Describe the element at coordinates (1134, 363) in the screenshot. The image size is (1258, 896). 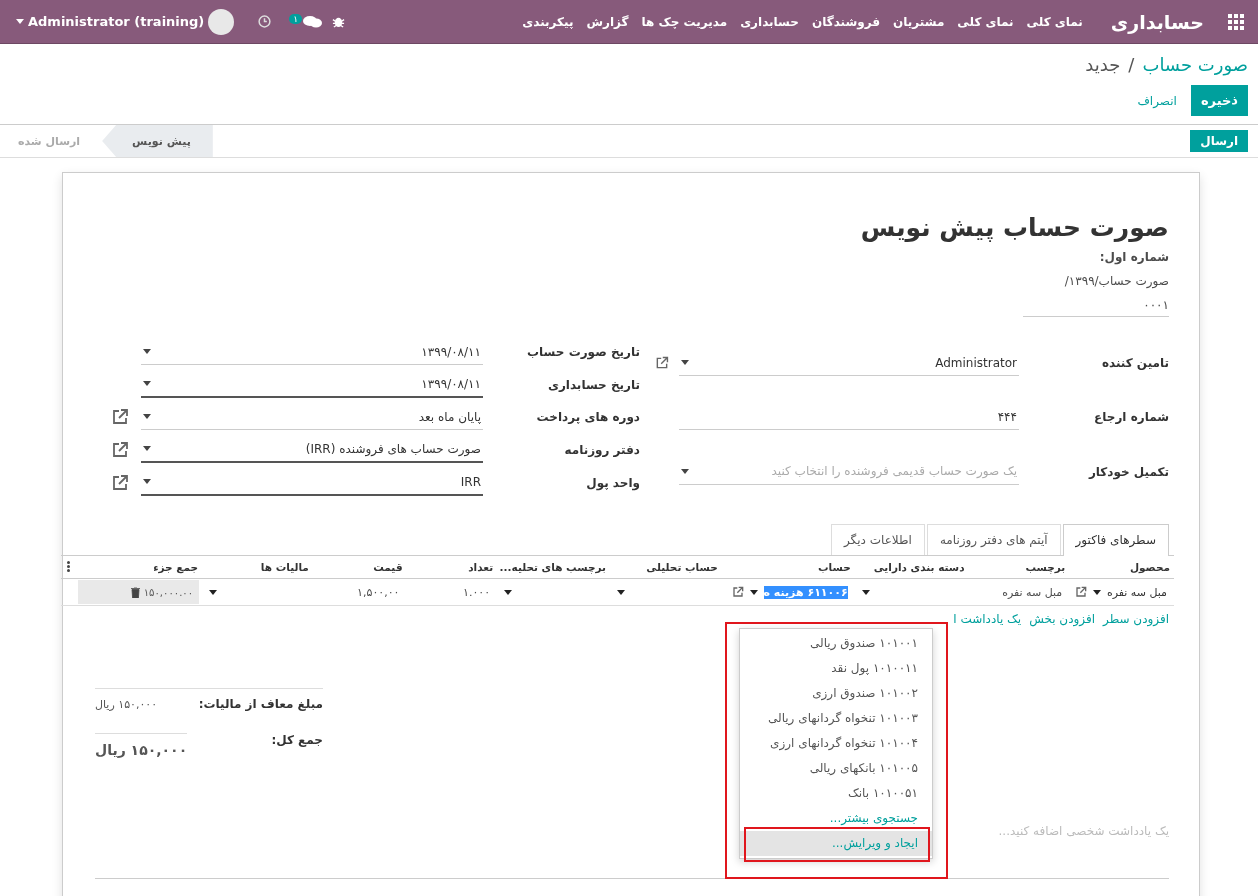
I see `field-label: تامین کننده` at that location.